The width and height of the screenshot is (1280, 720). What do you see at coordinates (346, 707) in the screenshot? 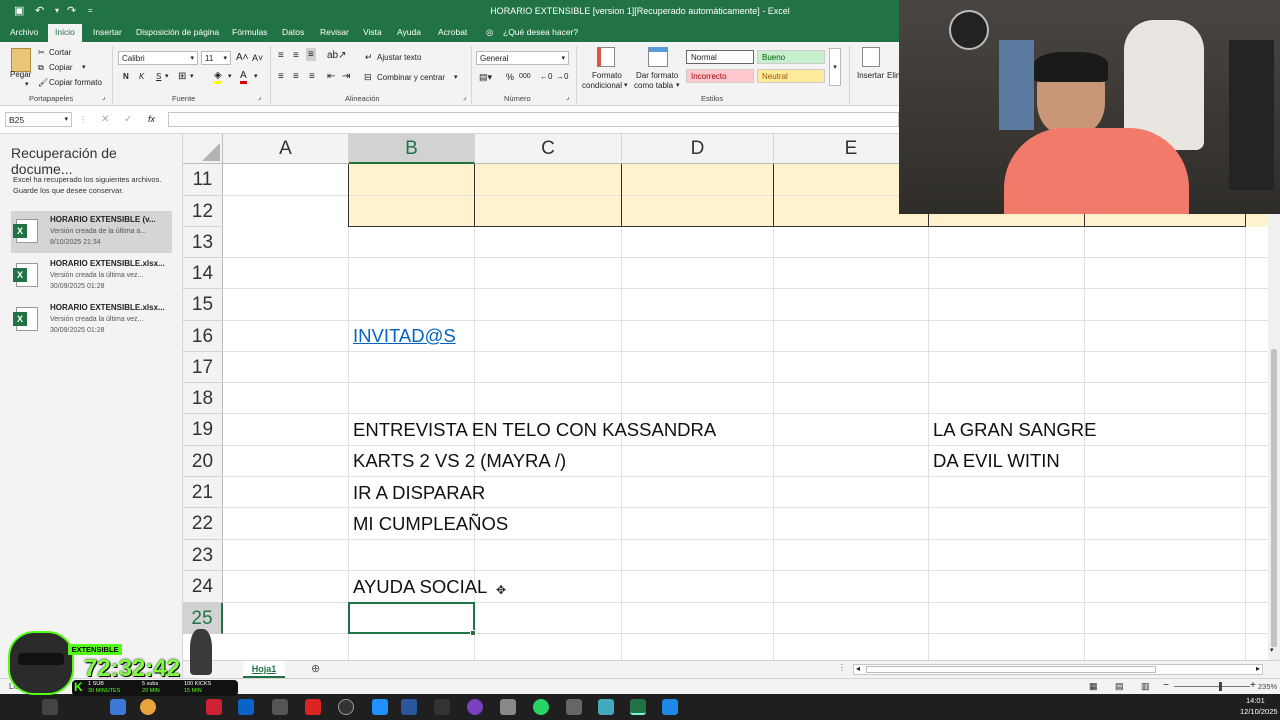
I see `obs-icon` at bounding box center [346, 707].